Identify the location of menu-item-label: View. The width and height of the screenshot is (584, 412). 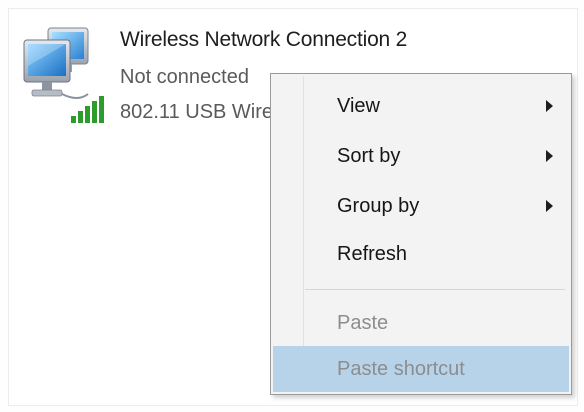
(358, 106).